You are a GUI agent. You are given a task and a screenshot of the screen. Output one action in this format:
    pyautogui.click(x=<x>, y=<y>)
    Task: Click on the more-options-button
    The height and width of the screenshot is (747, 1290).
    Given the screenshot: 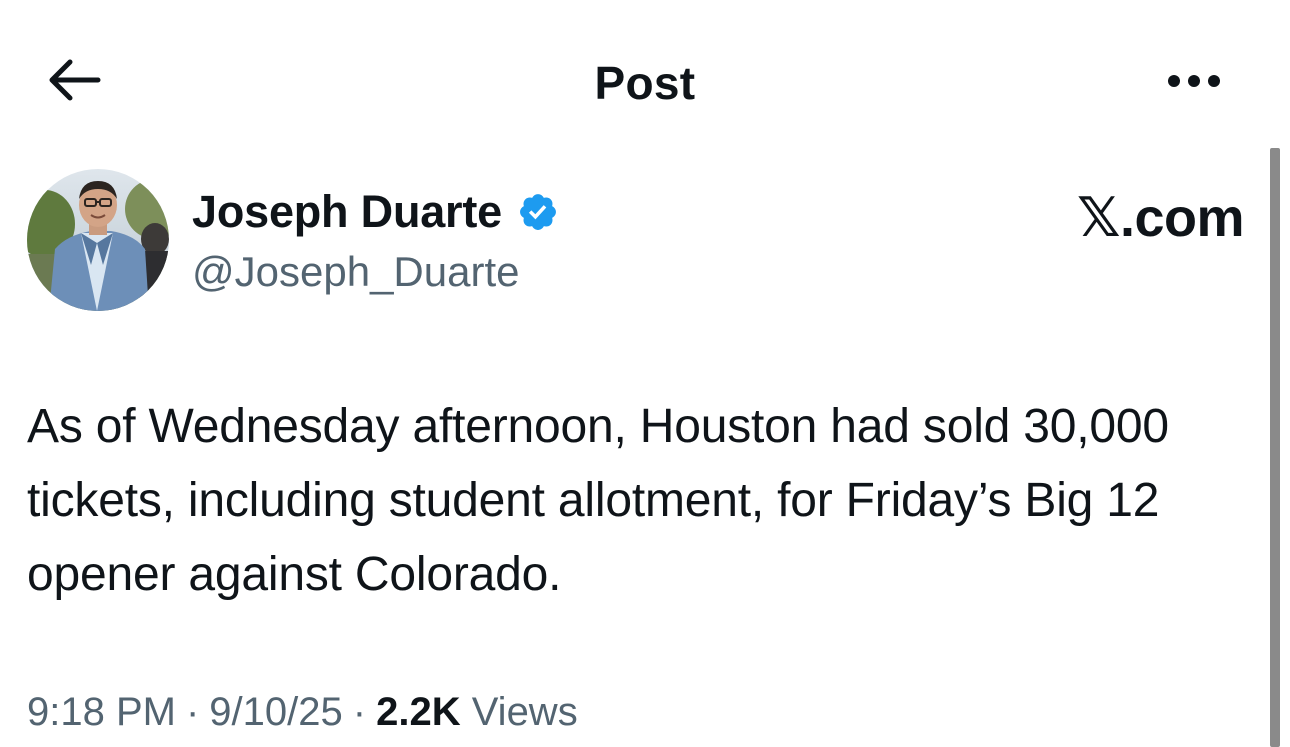 What is the action you would take?
    pyautogui.click(x=1194, y=83)
    